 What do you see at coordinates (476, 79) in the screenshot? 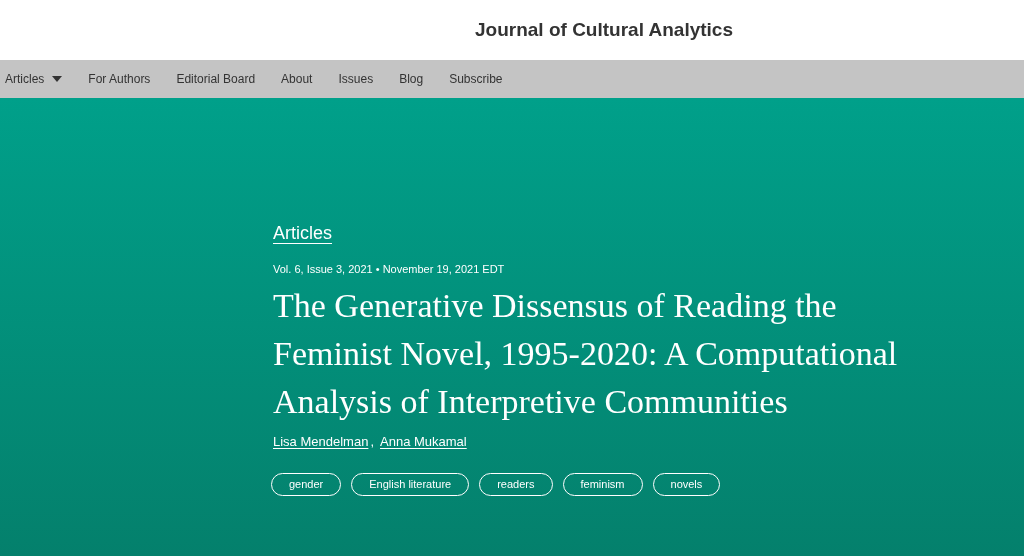
I see `nav-link: Subscribe` at bounding box center [476, 79].